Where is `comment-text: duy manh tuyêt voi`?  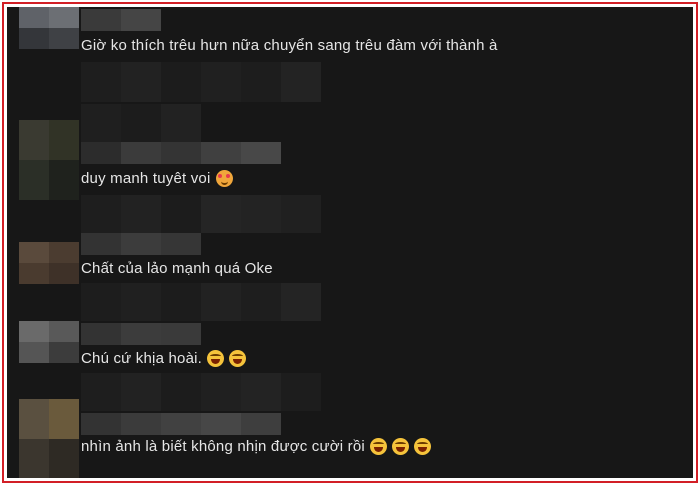
comment-text: duy manh tuyêt voi is located at coordinates (157, 178).